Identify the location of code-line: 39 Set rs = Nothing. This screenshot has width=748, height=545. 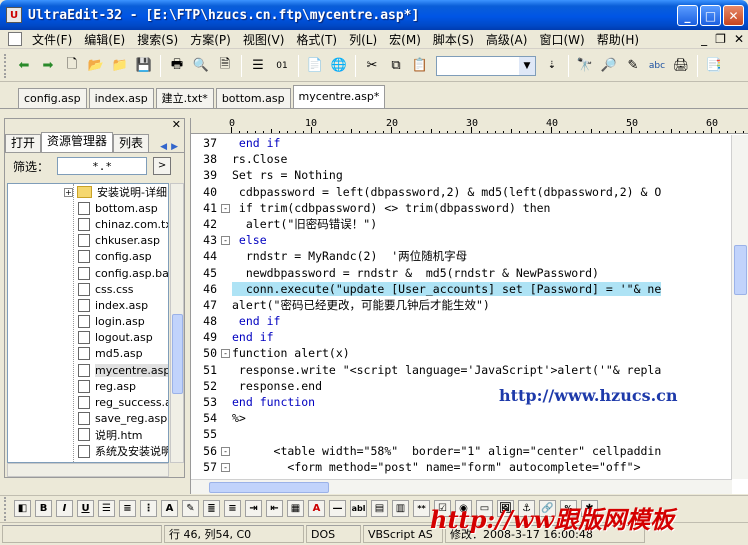
(461, 175).